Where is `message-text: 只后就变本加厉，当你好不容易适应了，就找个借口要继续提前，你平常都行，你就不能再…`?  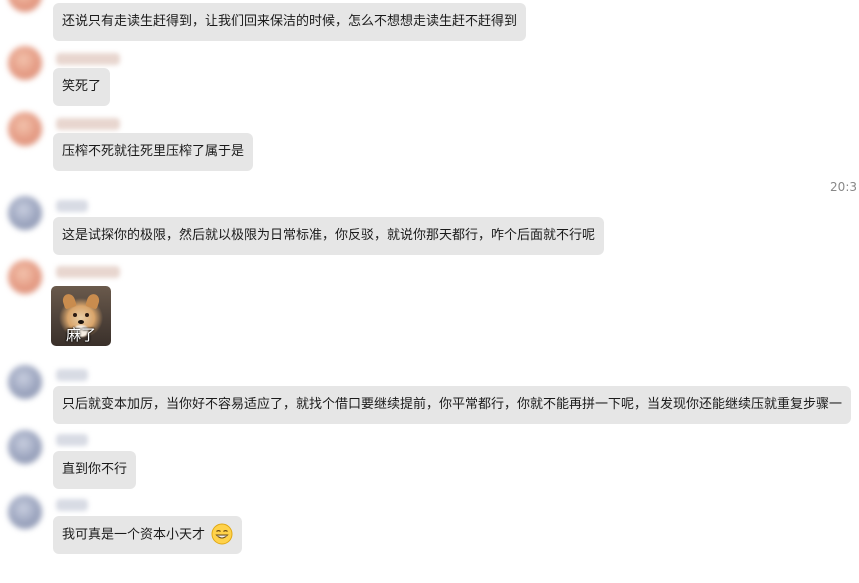 message-text: 只后就变本加厉，当你好不容易适应了，就找个借口要继续提前，你平常都行，你就不能再… is located at coordinates (452, 404).